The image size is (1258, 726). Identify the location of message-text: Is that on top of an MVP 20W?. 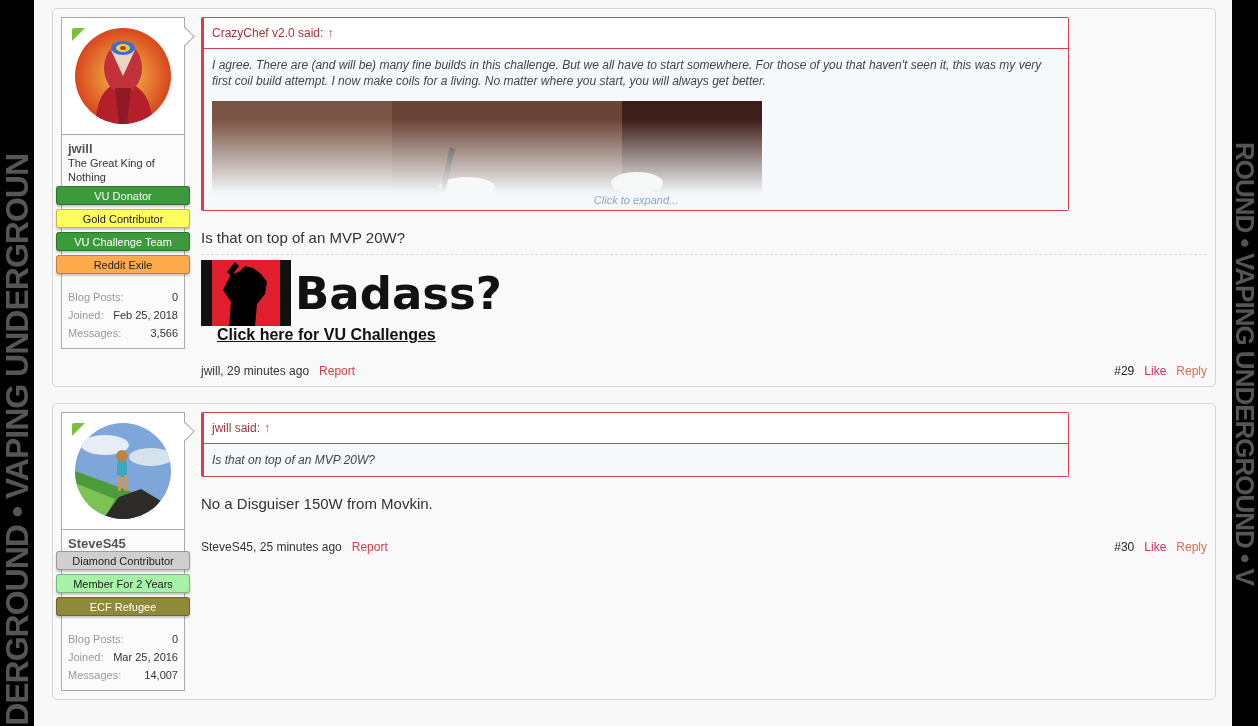
(303, 237).